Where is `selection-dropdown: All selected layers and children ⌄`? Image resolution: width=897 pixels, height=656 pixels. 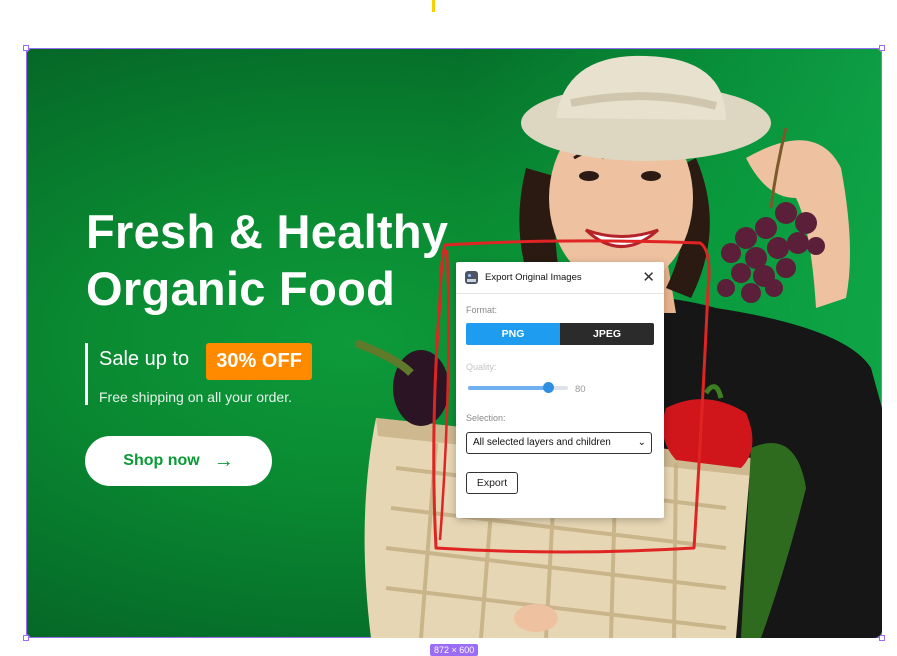 selection-dropdown: All selected layers and children ⌄ is located at coordinates (559, 443).